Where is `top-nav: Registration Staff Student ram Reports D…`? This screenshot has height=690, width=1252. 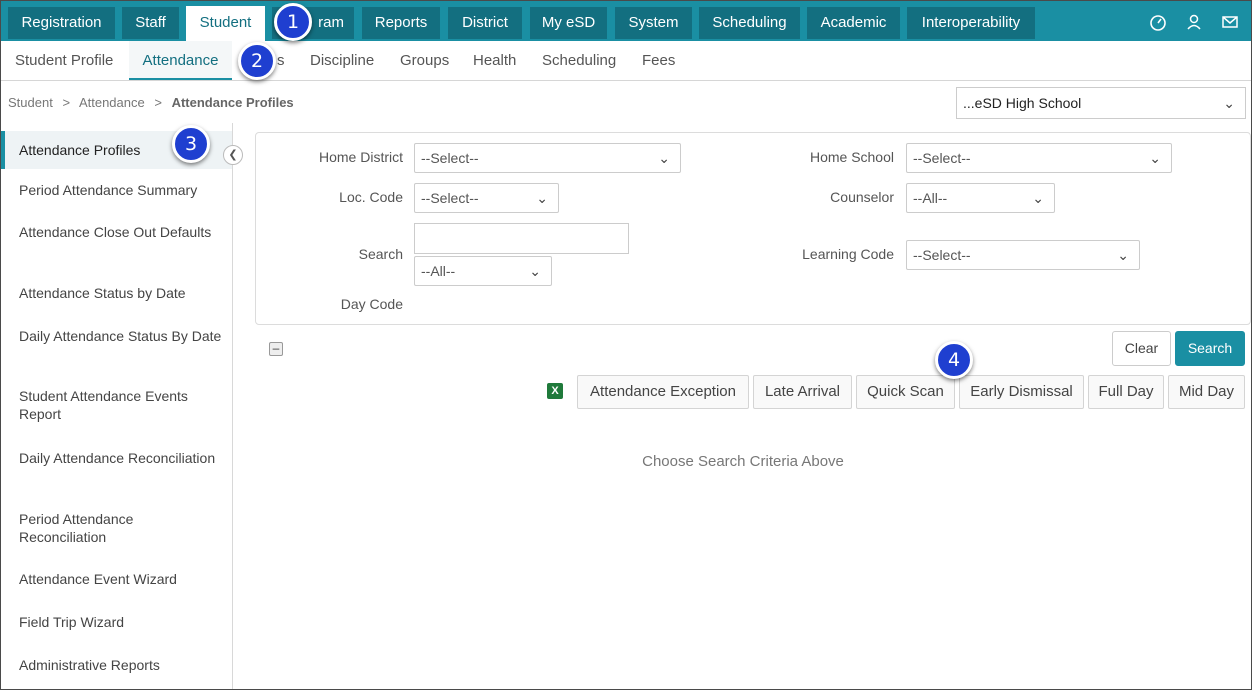 top-nav: Registration Staff Student ram Reports D… is located at coordinates (626, 21).